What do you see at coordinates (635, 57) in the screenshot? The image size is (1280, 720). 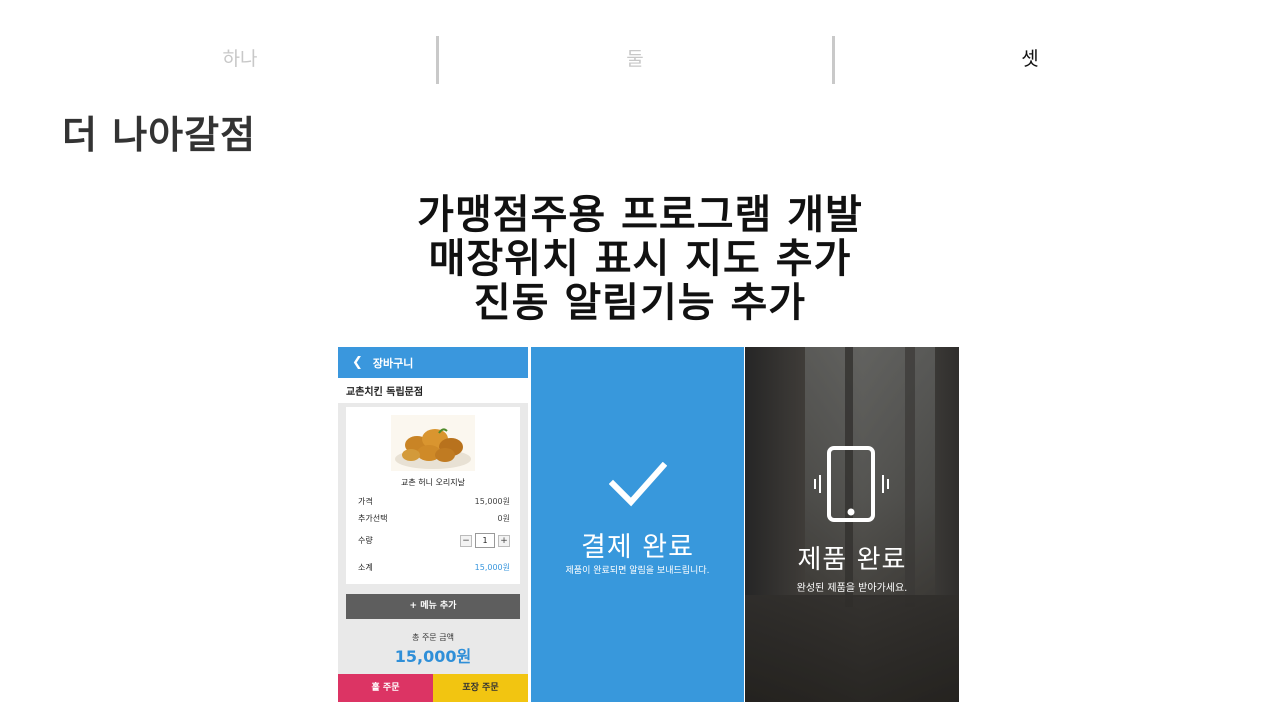 I see `tab-two: 둘` at bounding box center [635, 57].